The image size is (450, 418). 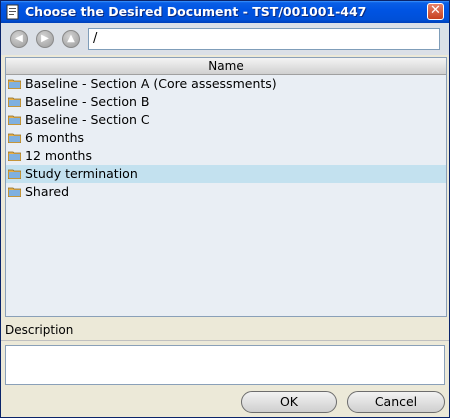 I want to click on ok-button: OK, so click(x=289, y=402).